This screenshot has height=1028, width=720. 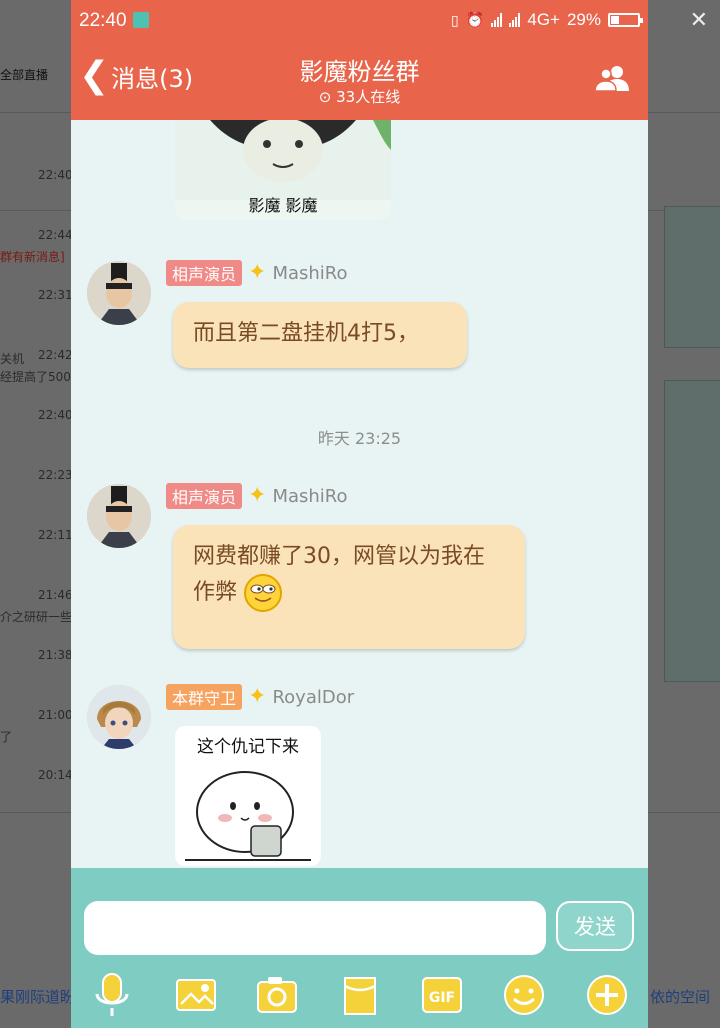 What do you see at coordinates (583, 19) in the screenshot?
I see `battery-percent: 29%` at bounding box center [583, 19].